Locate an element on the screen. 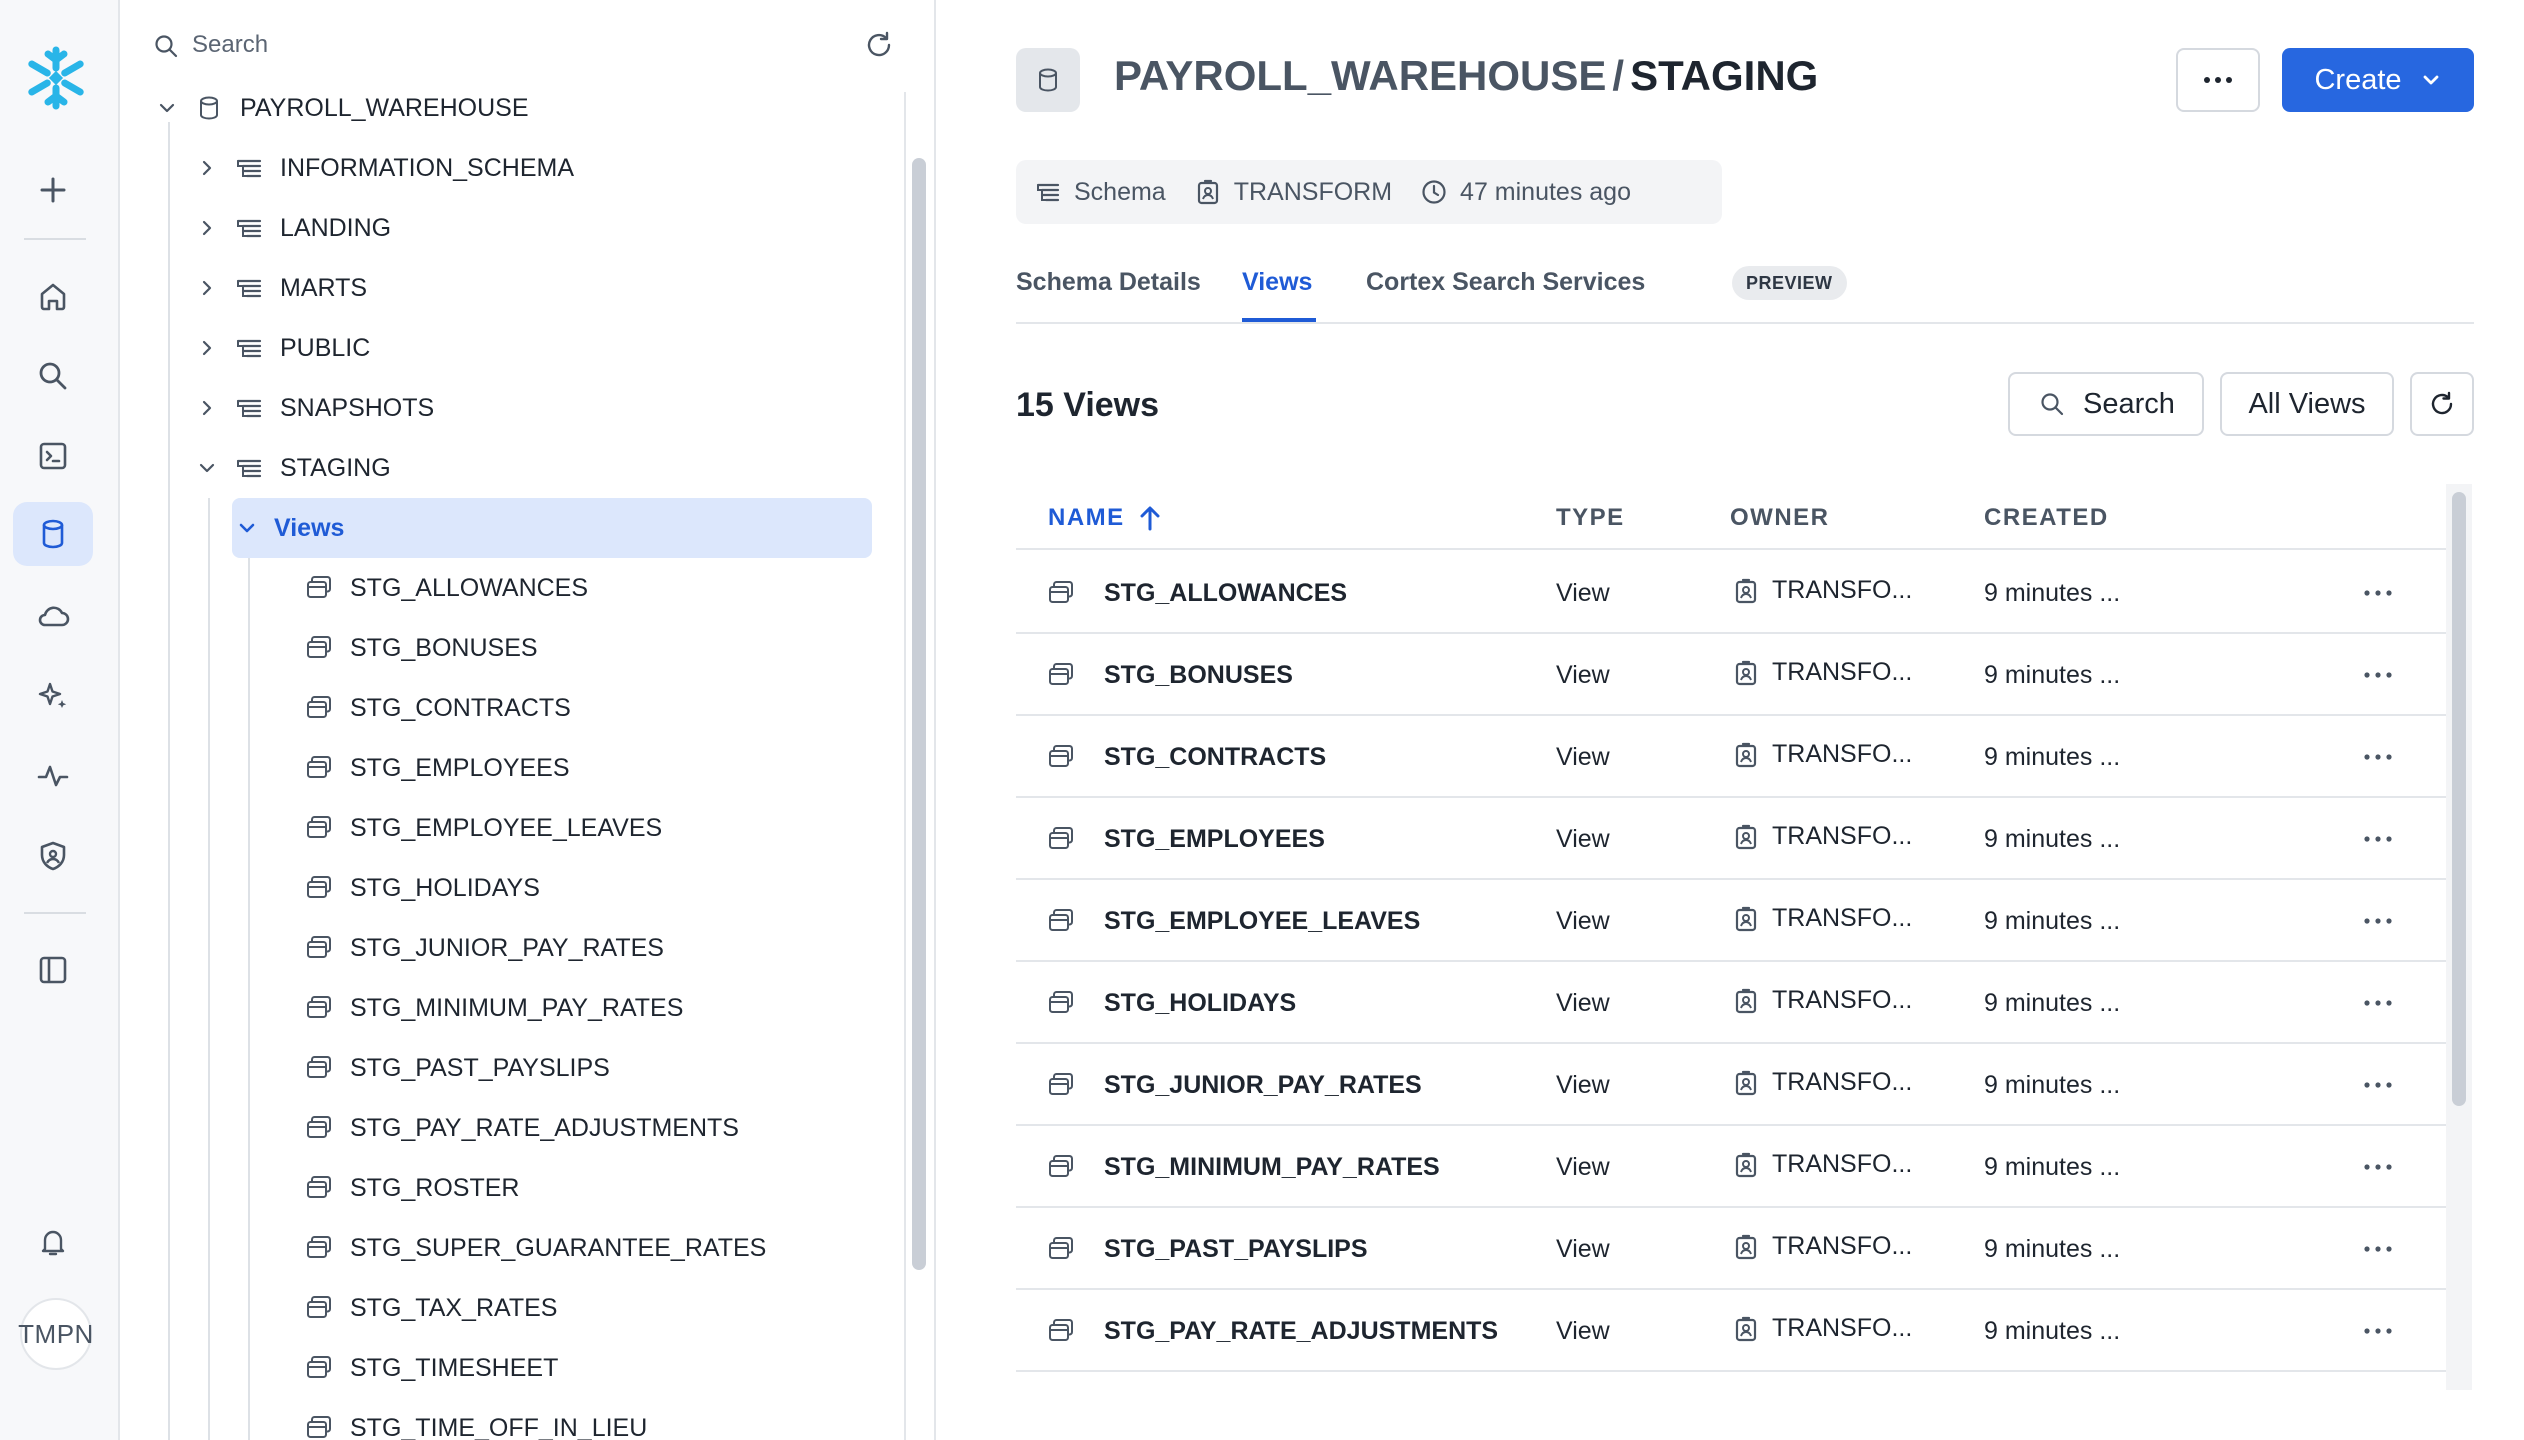  tree-view-item: STG_ROSTER is located at coordinates (411, 1188).